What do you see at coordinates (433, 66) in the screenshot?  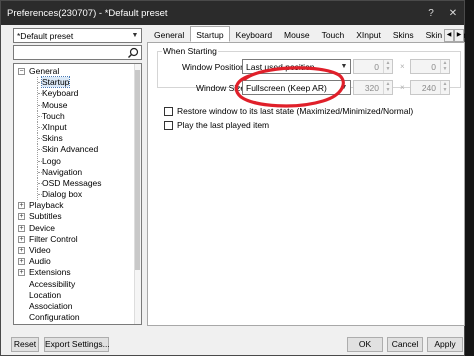 I see `position-y-value: 0` at bounding box center [433, 66].